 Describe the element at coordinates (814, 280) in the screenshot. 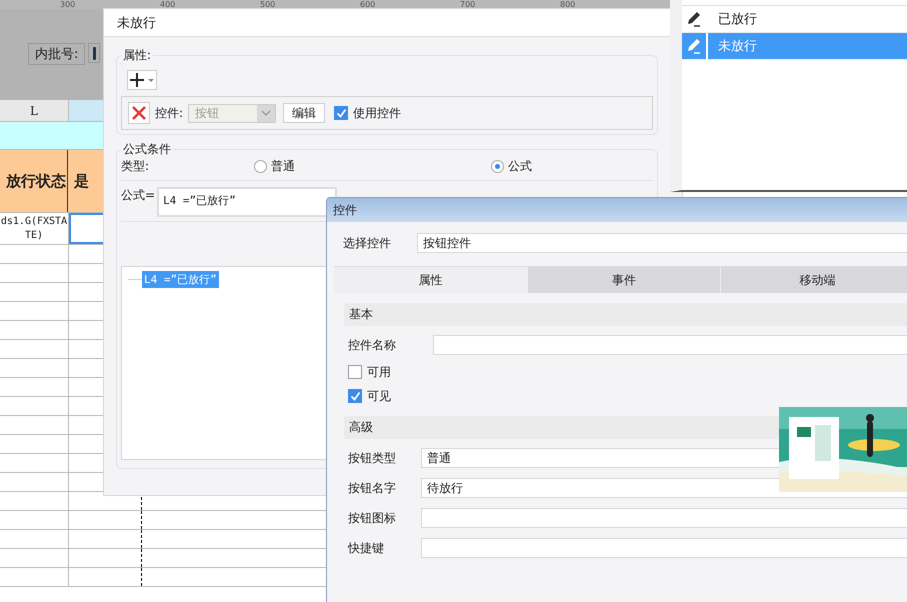

I see `tab: 移动端` at that location.